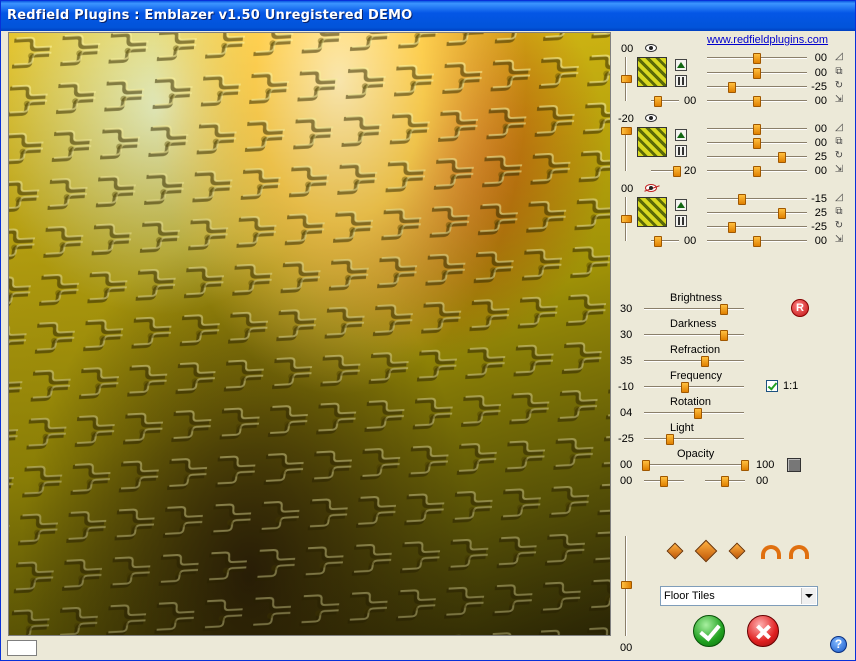 The height and width of the screenshot is (661, 856). I want to click on layer3-depth-thumb, so click(626, 219).